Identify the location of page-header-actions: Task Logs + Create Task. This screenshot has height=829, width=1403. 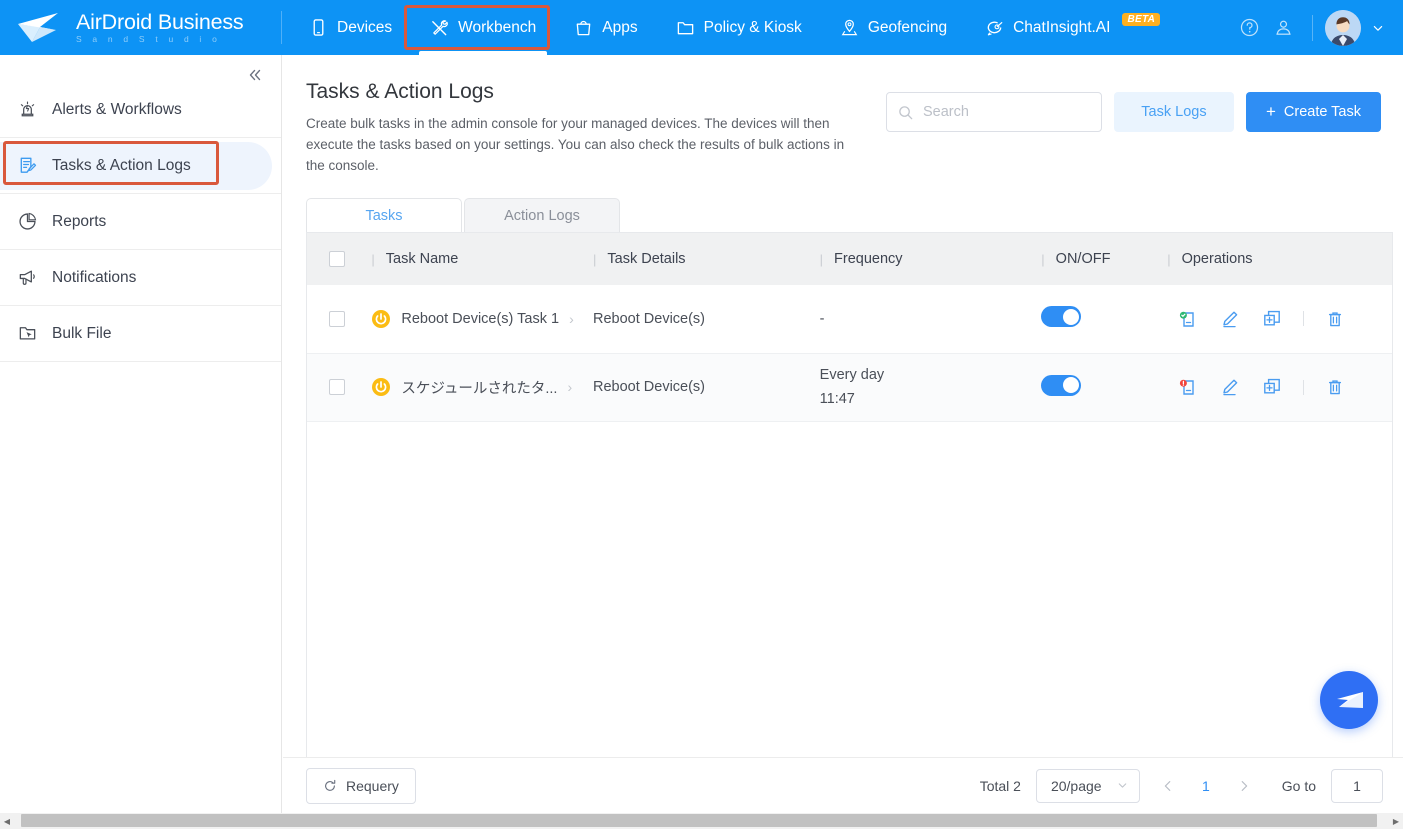
(1133, 127).